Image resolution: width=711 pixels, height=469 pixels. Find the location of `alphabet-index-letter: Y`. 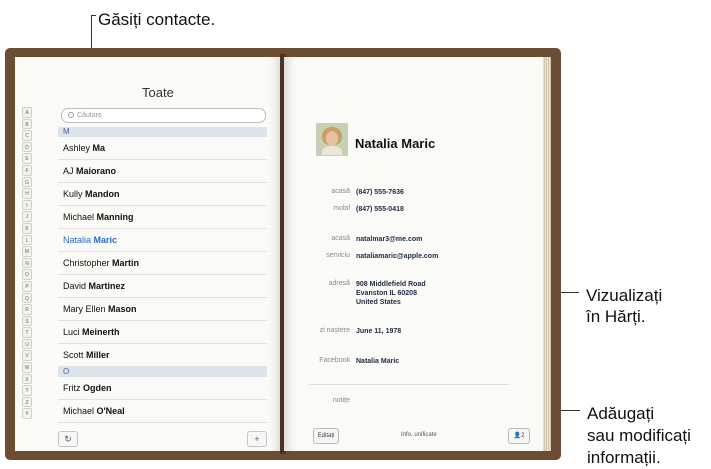

alphabet-index-letter: Y is located at coordinates (27, 390).